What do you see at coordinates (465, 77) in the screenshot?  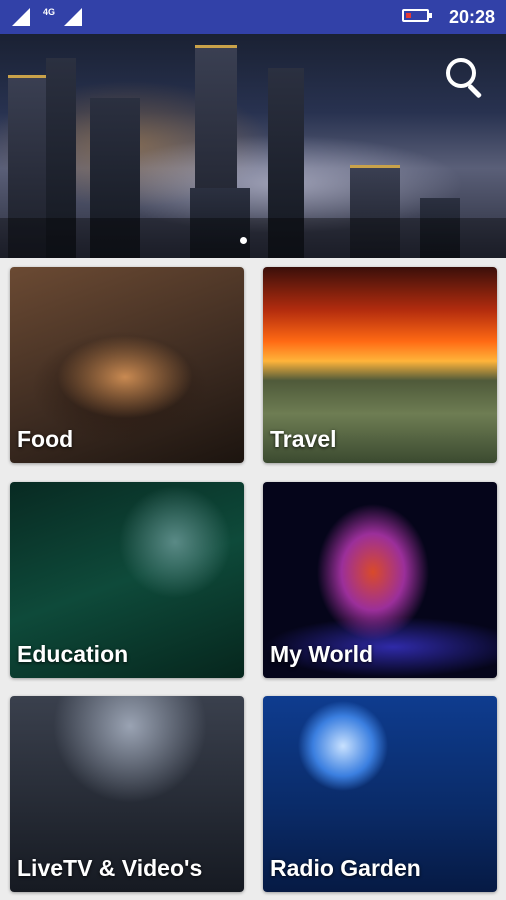 I see `search-icon` at bounding box center [465, 77].